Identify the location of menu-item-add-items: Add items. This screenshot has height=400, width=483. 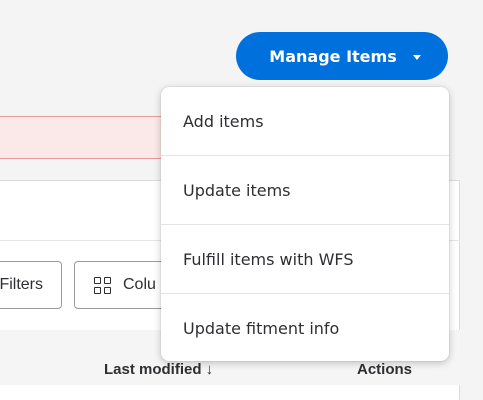
(305, 121).